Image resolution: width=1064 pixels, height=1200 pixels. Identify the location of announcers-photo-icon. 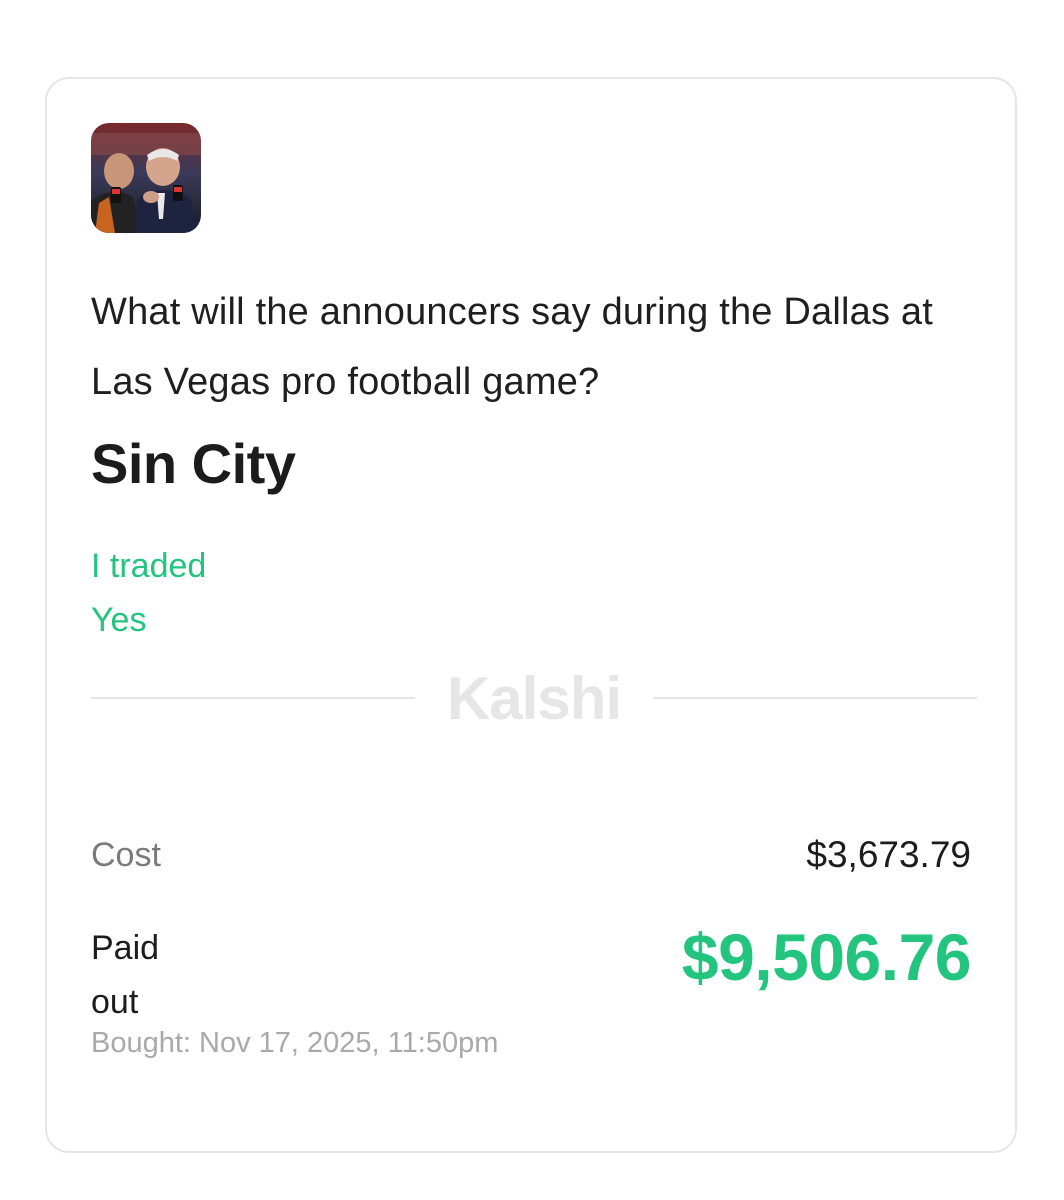
(146, 178).